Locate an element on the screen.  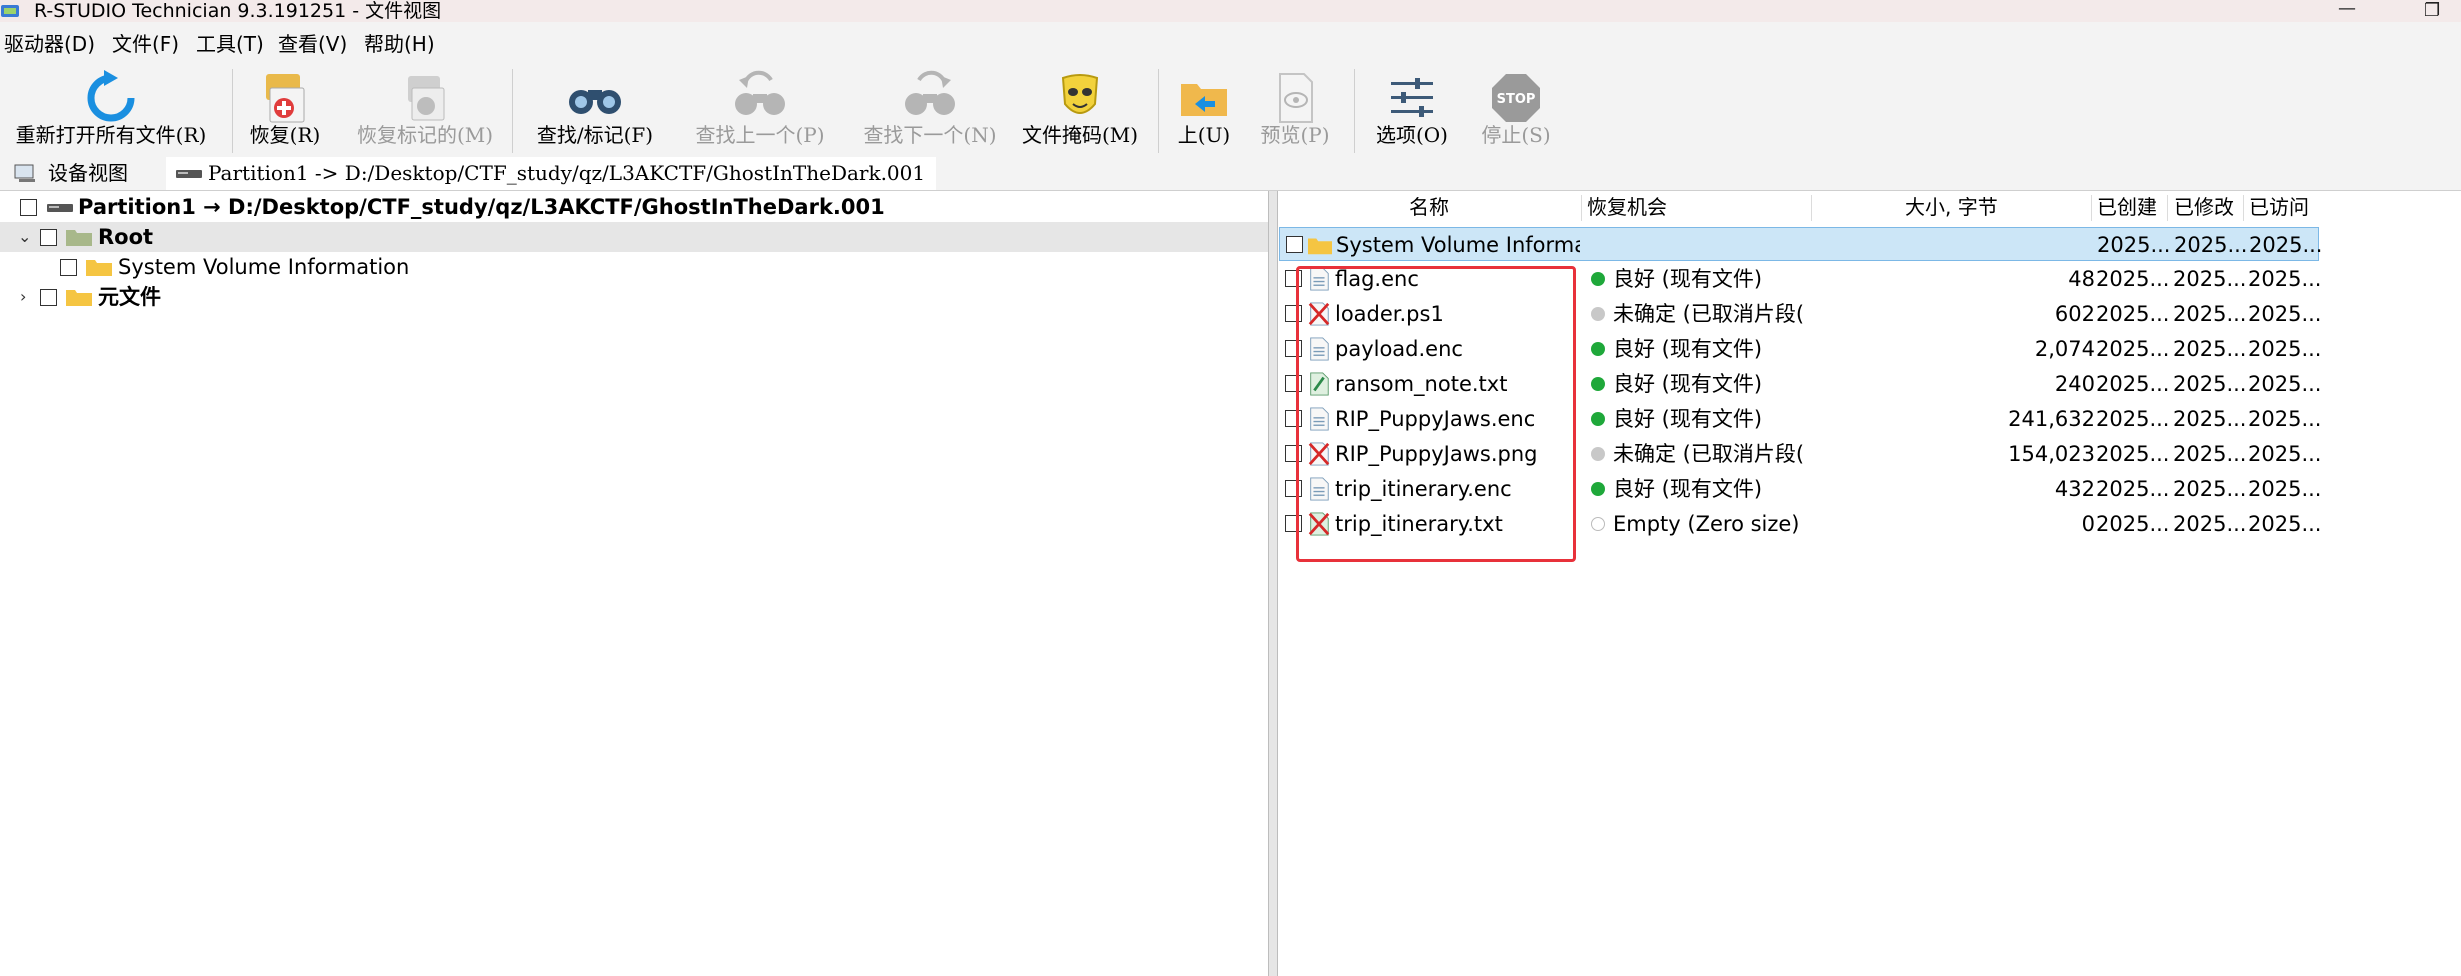
sliders-icon is located at coordinates (1412, 97).